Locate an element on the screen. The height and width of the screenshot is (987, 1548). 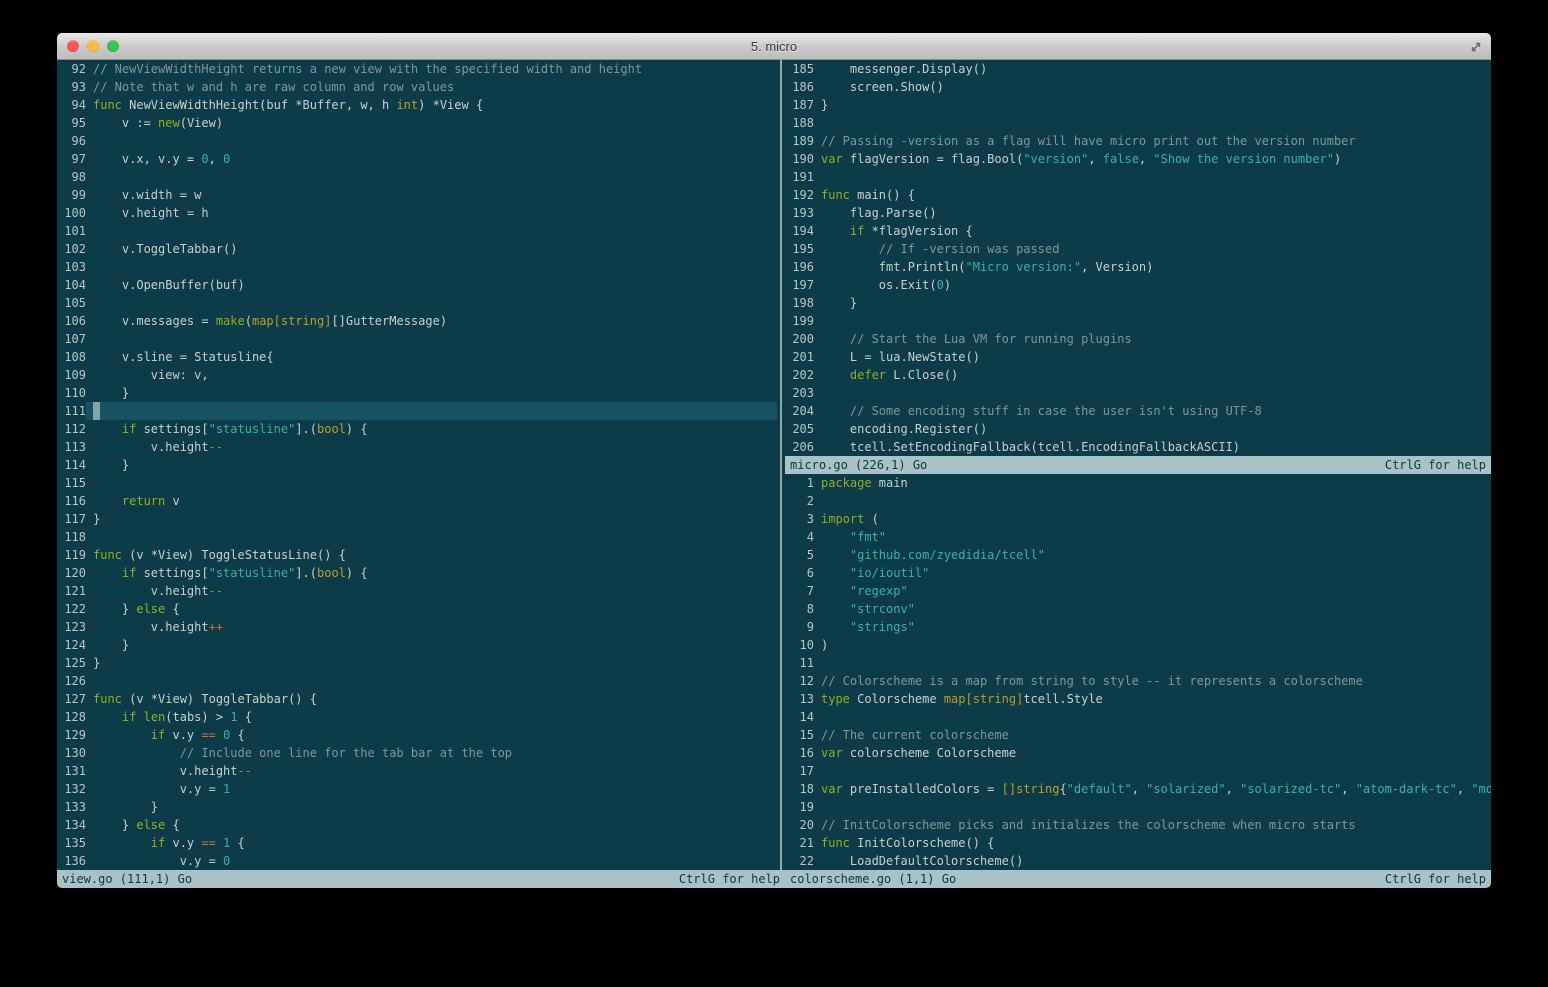
code-line-122: 122 } else { is located at coordinates (417, 609).